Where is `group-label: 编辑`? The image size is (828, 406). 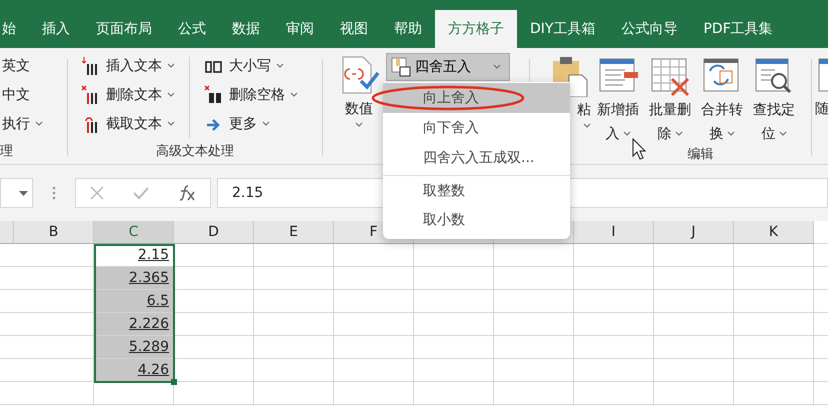
group-label: 编辑 is located at coordinates (701, 155).